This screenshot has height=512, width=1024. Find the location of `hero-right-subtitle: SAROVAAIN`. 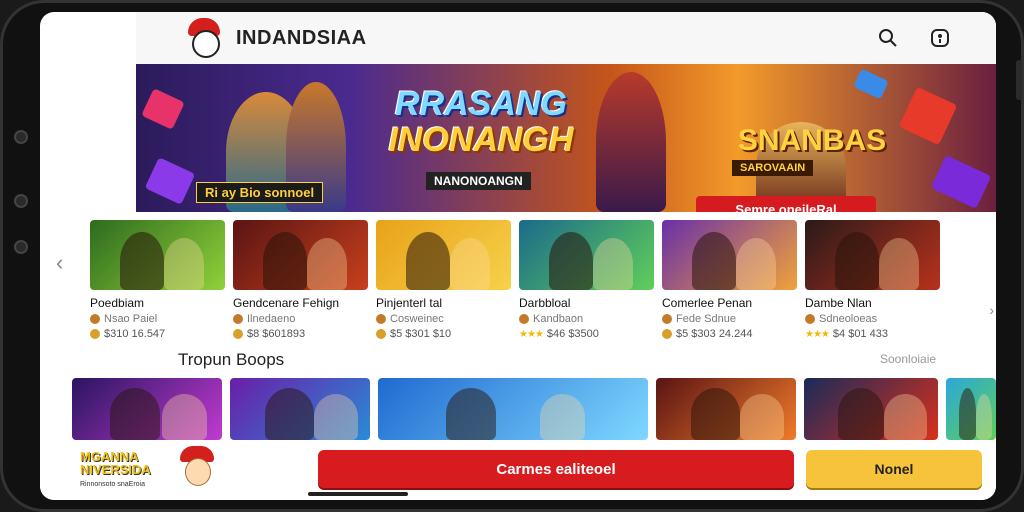

hero-right-subtitle: SAROVAAIN is located at coordinates (773, 168).